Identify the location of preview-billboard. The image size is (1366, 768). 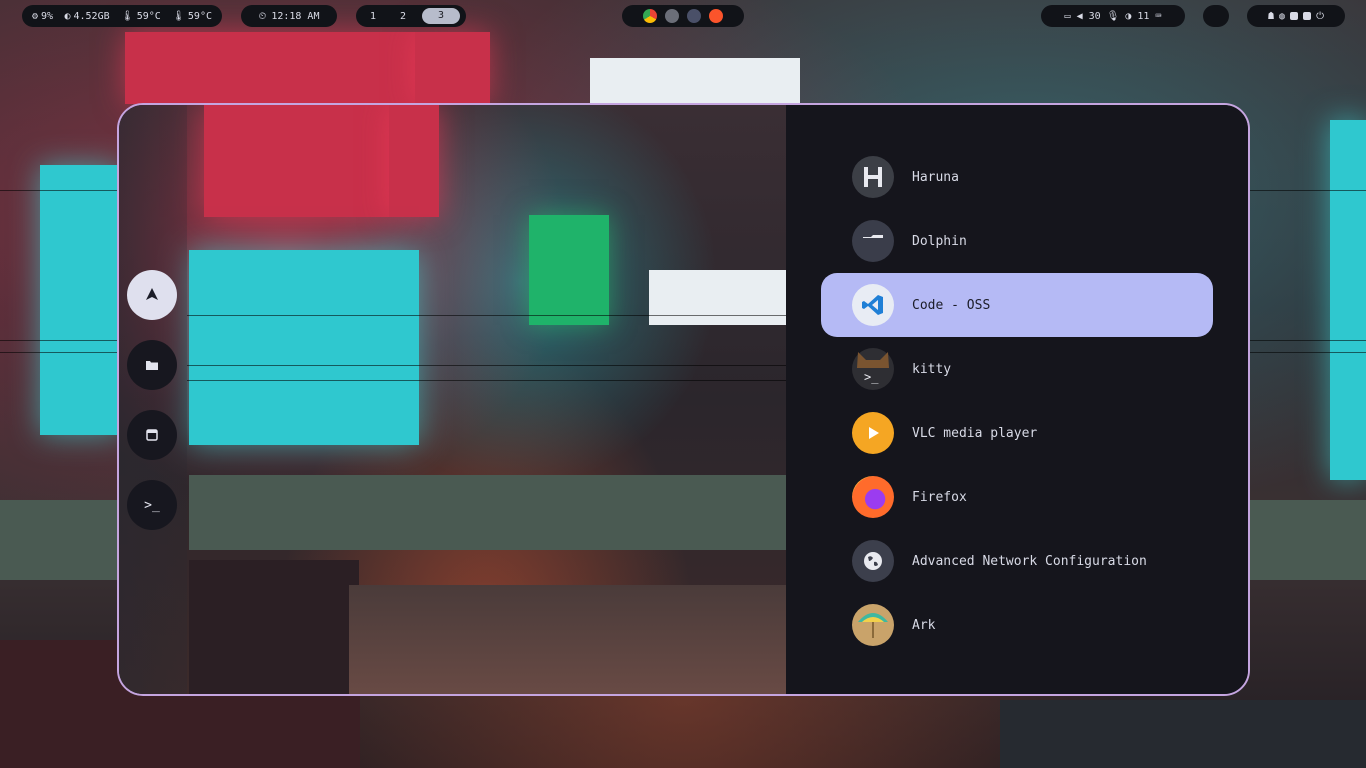
(304, 347).